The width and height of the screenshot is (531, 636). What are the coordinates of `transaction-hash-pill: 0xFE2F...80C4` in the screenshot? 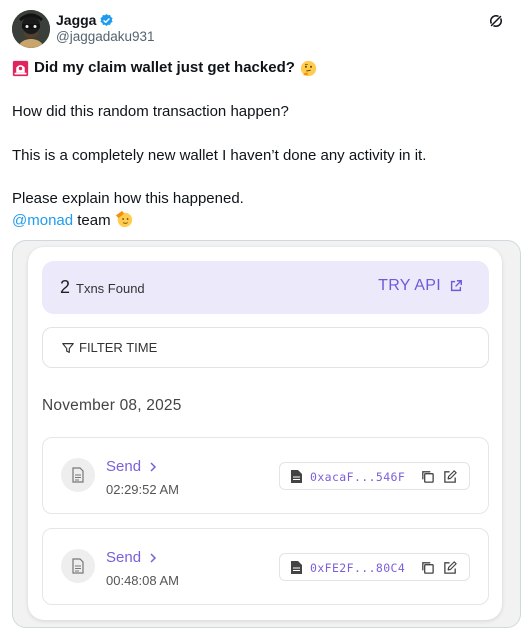 It's located at (374, 567).